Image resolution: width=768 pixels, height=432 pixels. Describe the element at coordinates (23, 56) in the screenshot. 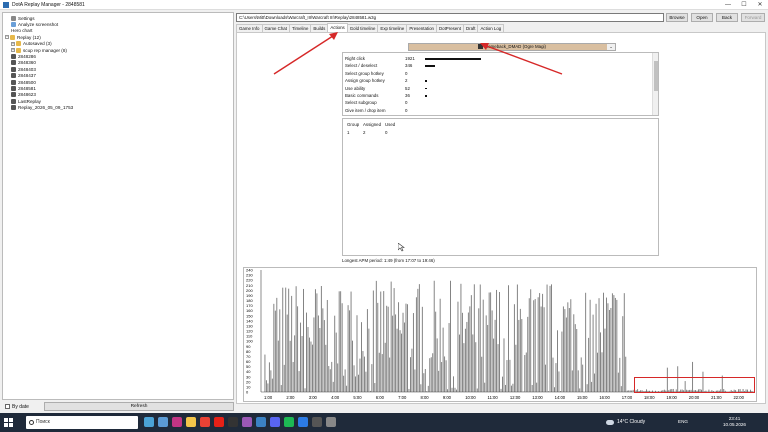

I see `tree-item: 2848286` at that location.